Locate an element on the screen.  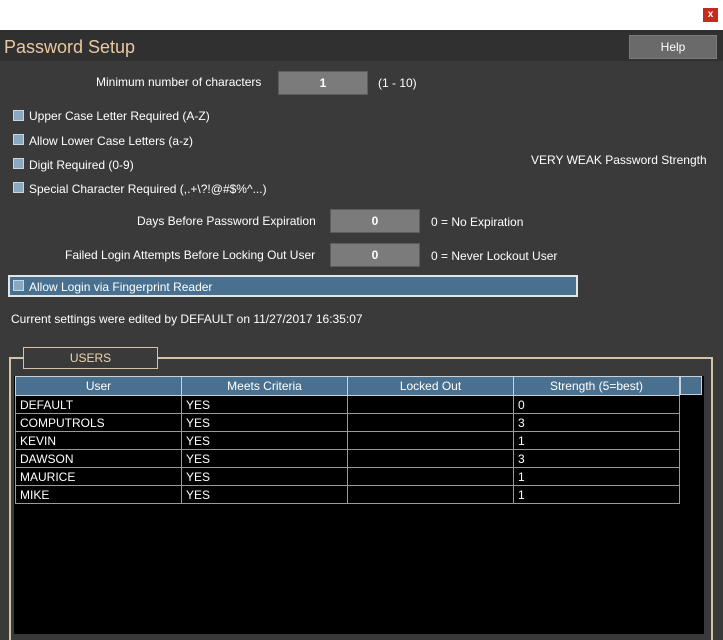
table-row: MAURICE YES 1 is located at coordinates (347, 476).